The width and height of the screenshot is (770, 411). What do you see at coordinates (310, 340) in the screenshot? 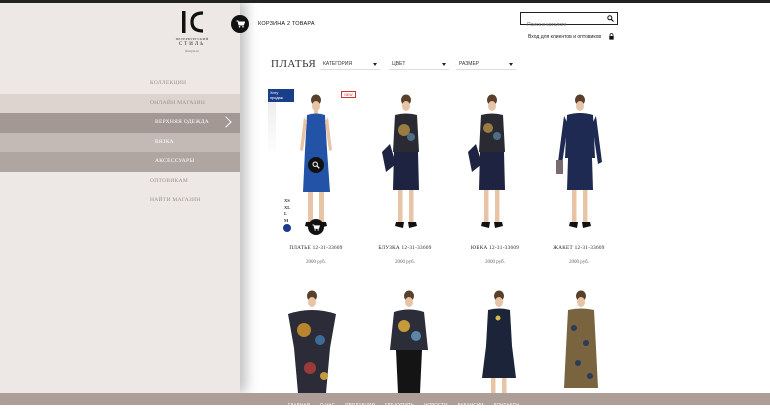
I see `product-image-printed-tunic` at bounding box center [310, 340].